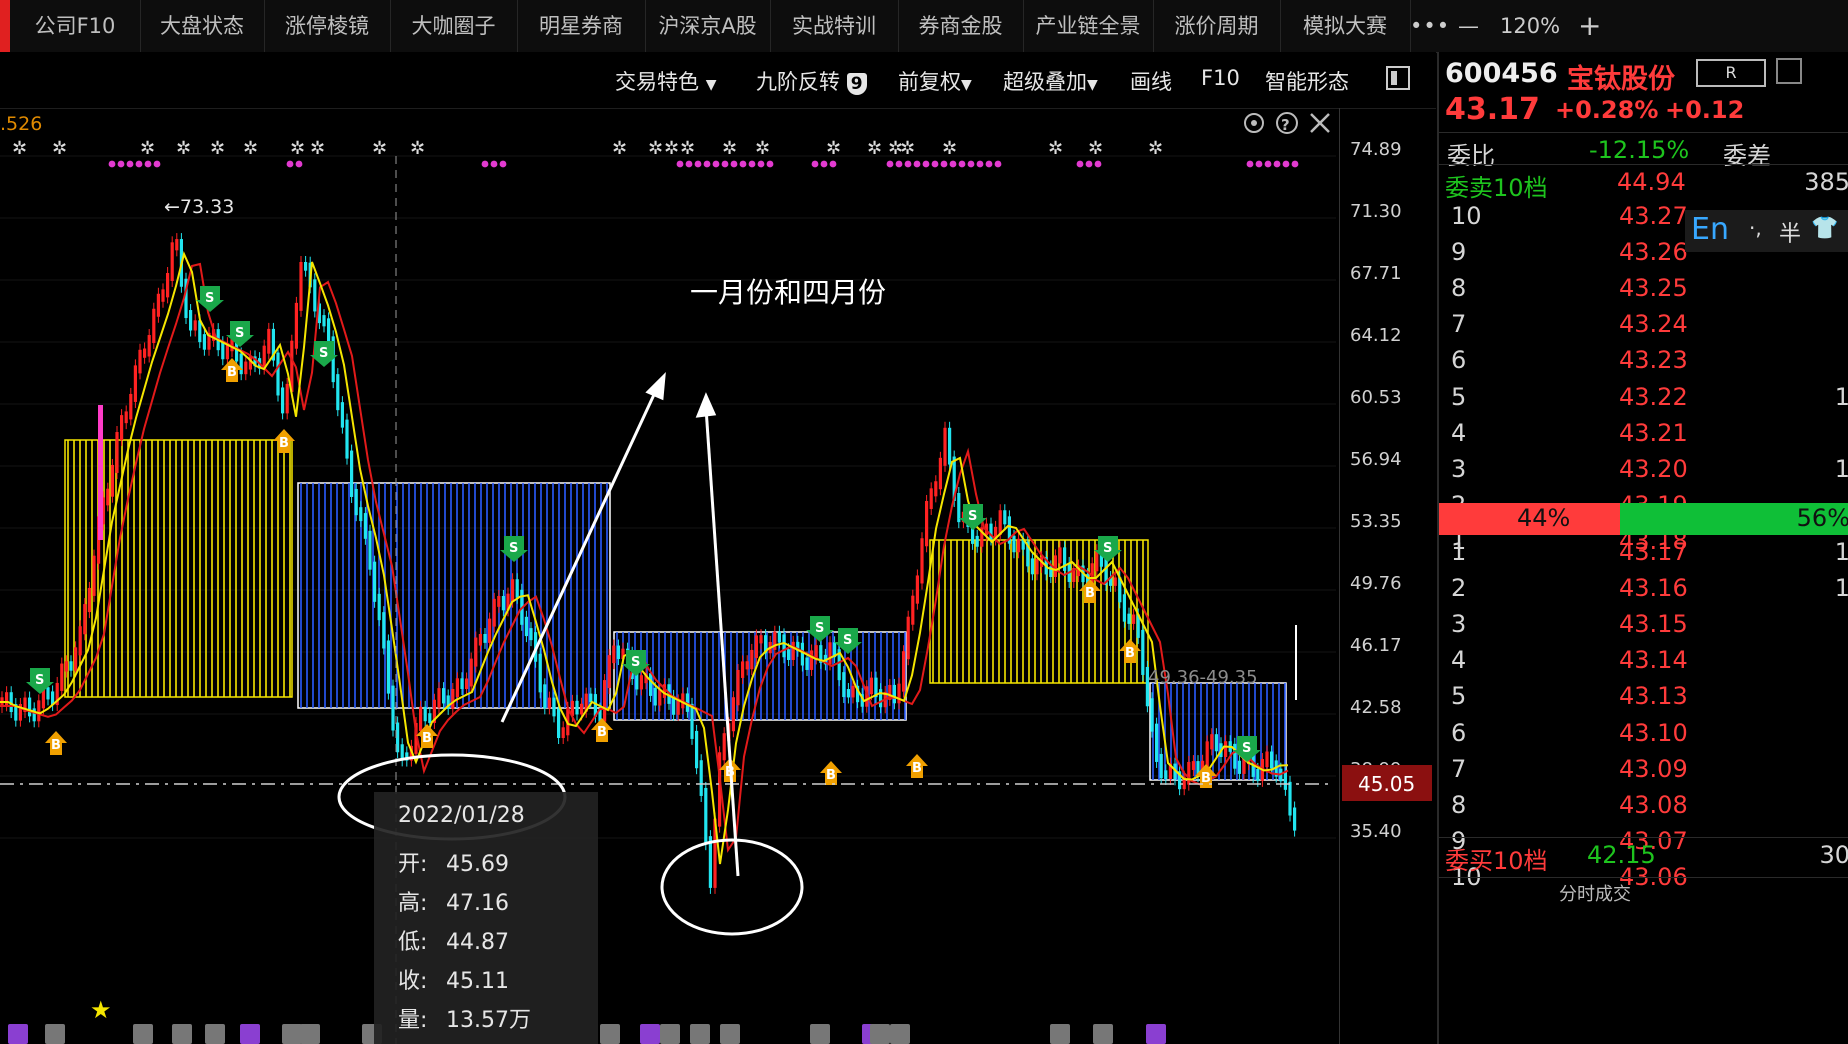 This screenshot has width=1848, height=1044. I want to click on nine-reversal-label: 九阶反转, so click(798, 82).